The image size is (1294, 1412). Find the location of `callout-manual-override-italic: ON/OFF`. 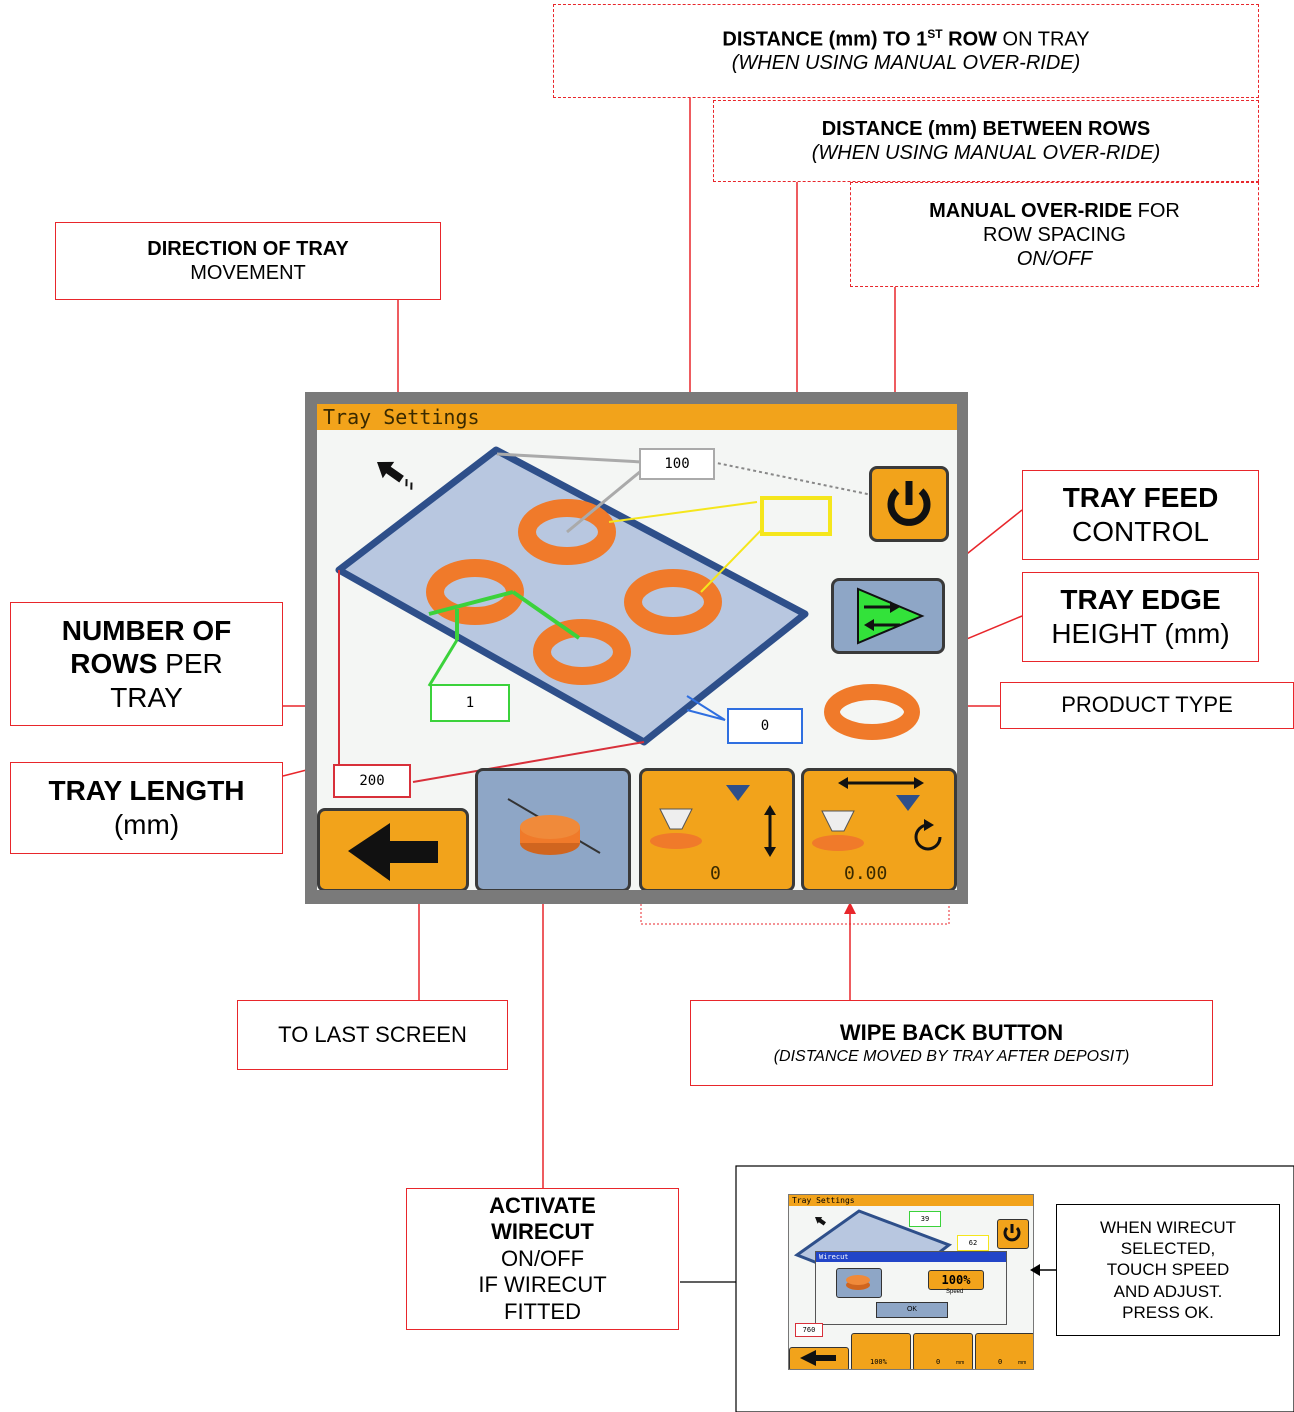

callout-manual-override-italic: ON/OFF is located at coordinates (1054, 258).